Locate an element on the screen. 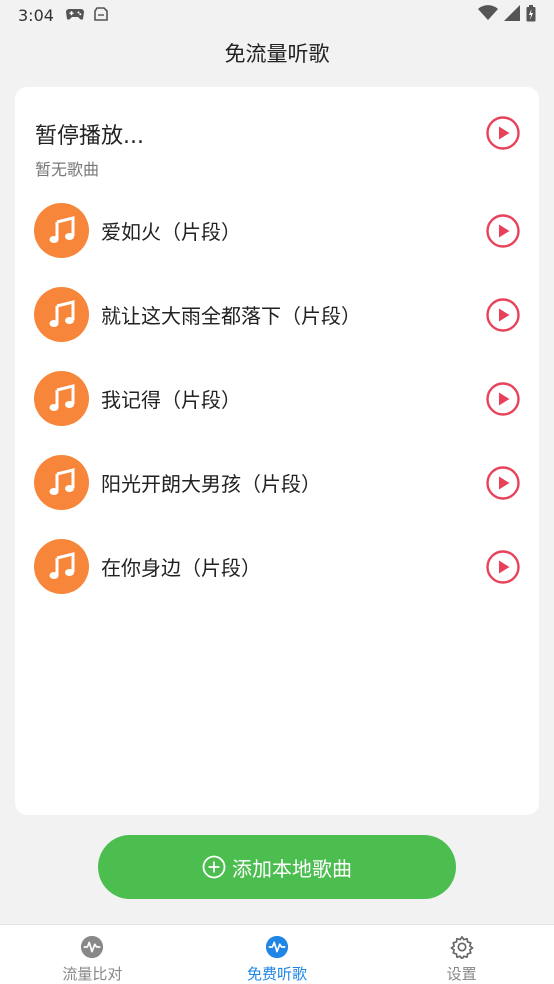 The width and height of the screenshot is (554, 984). song-row: 阳光开朗大男孩（片段） is located at coordinates (277, 482).